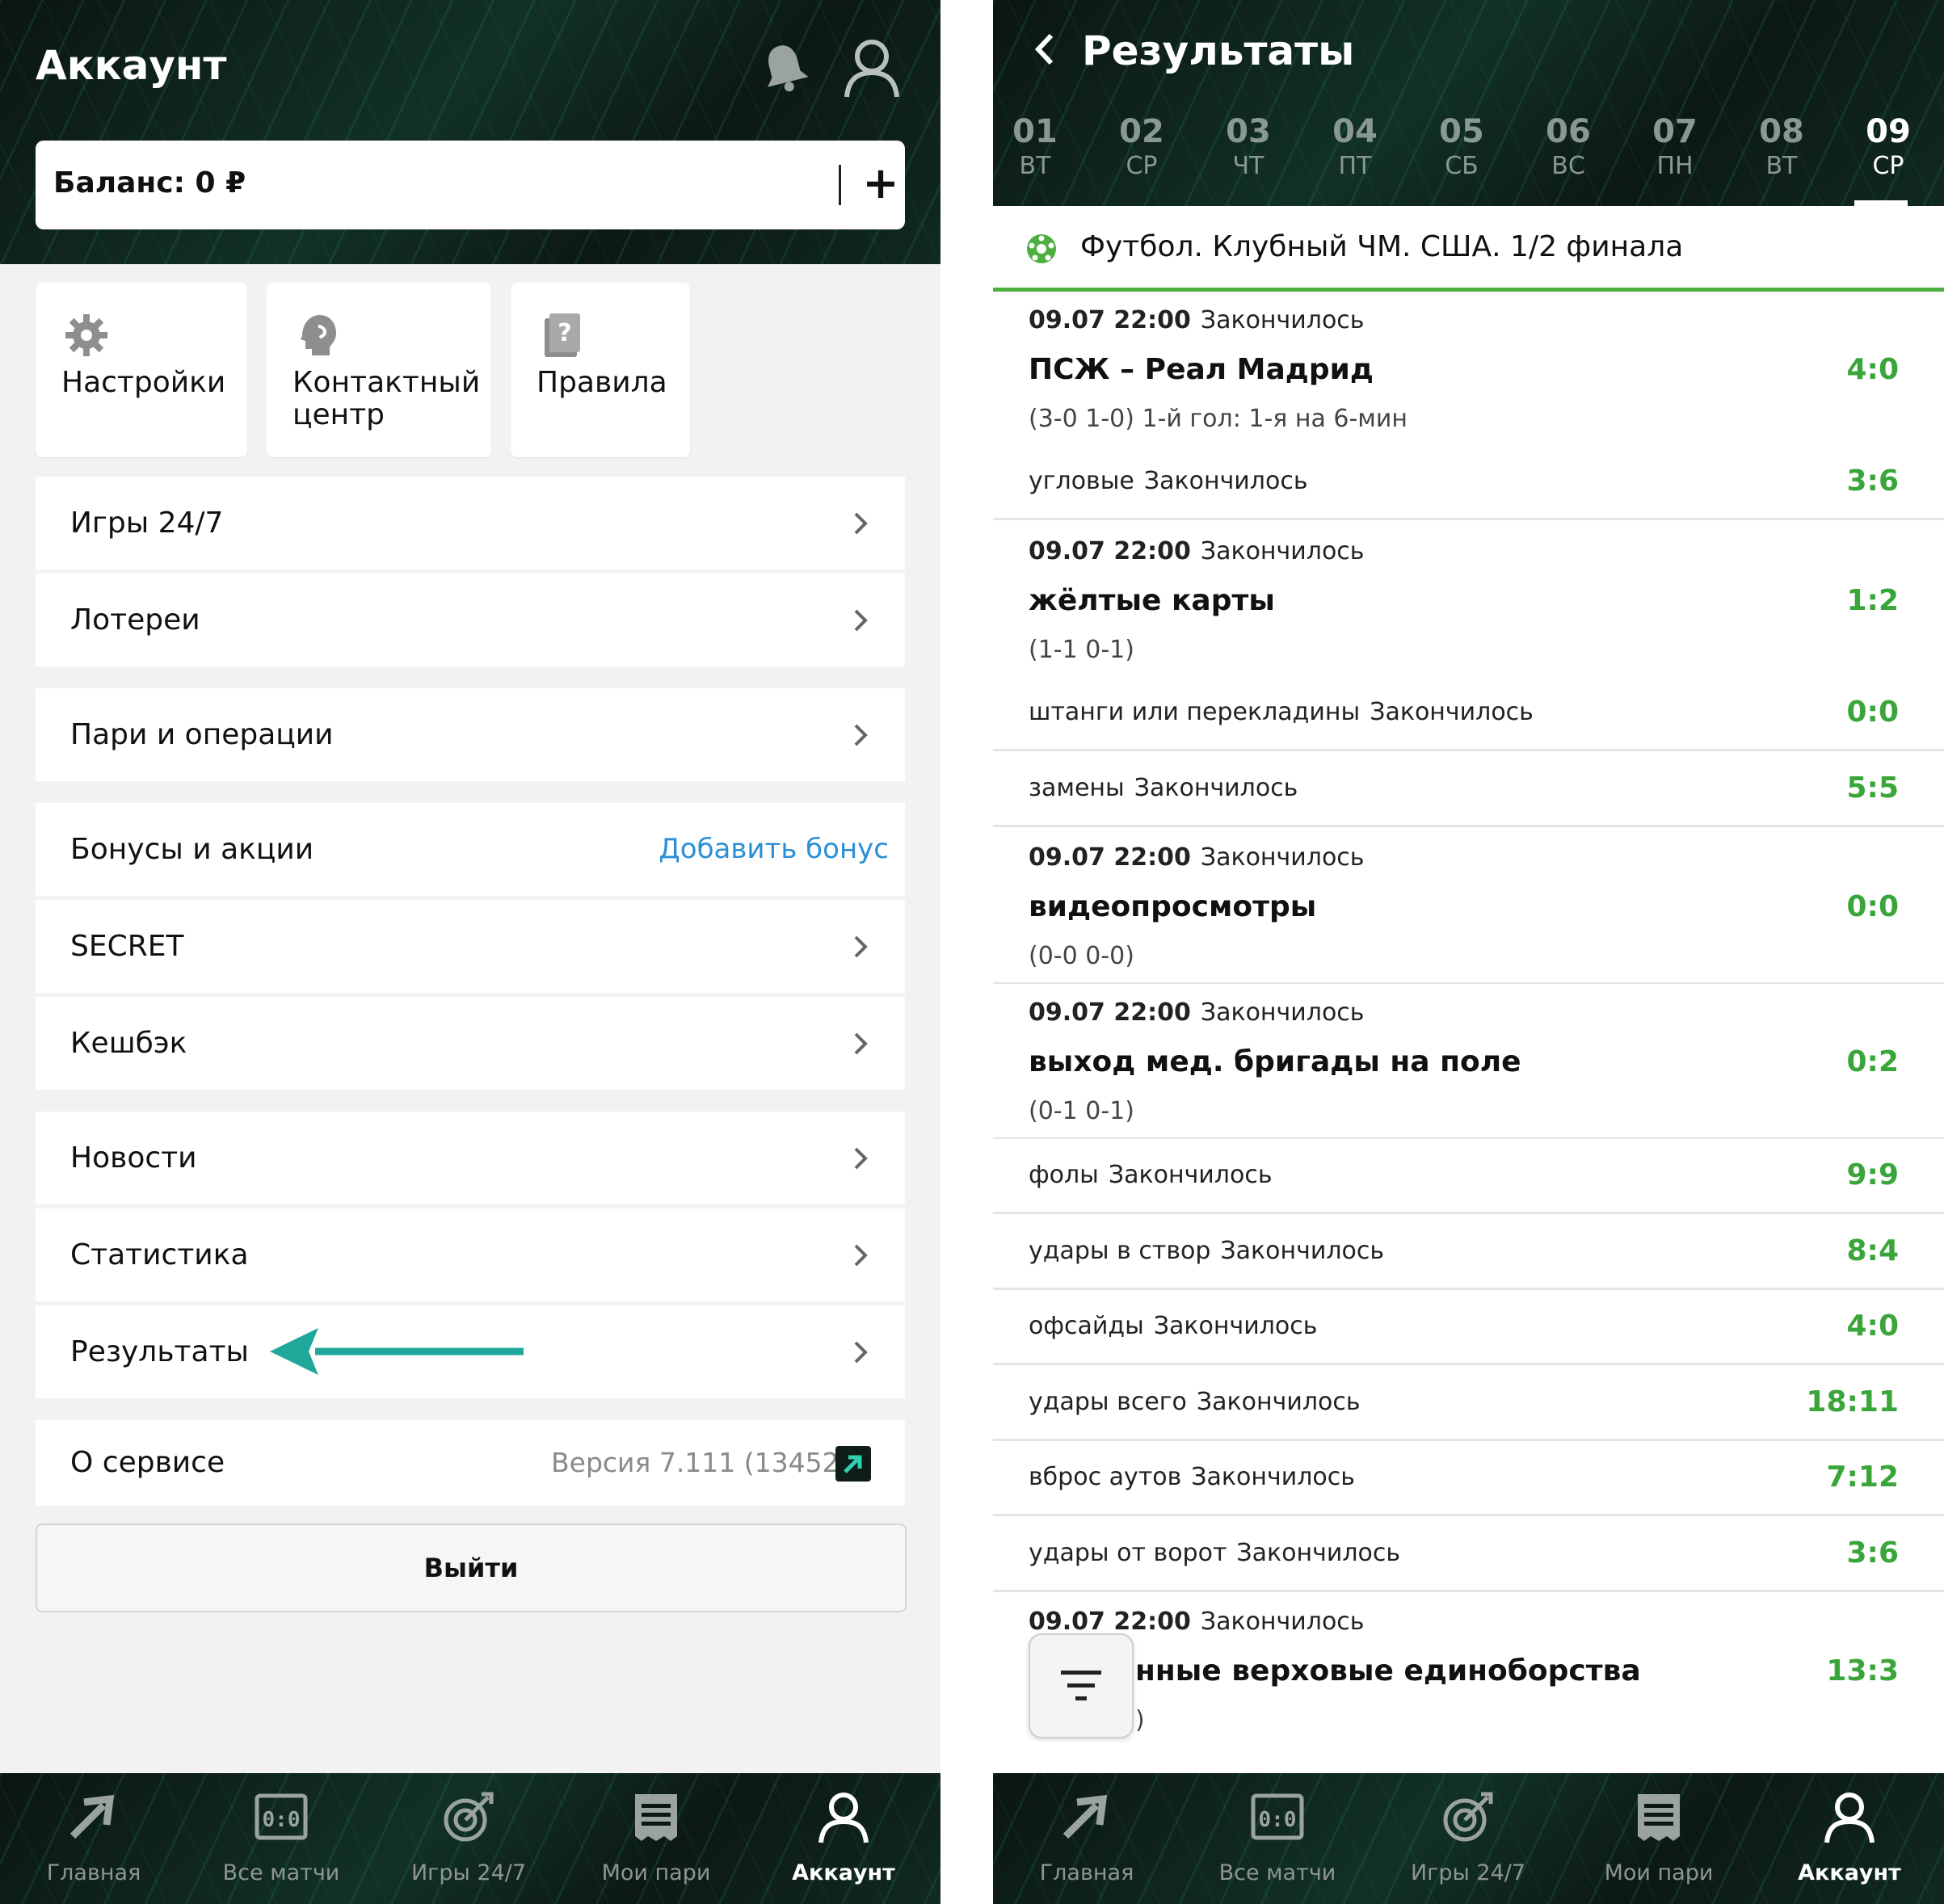 This screenshot has width=1944, height=1904. What do you see at coordinates (1468, 1554) in the screenshot?
I see `result-row: удары от ворот Закончилось 3:6` at bounding box center [1468, 1554].